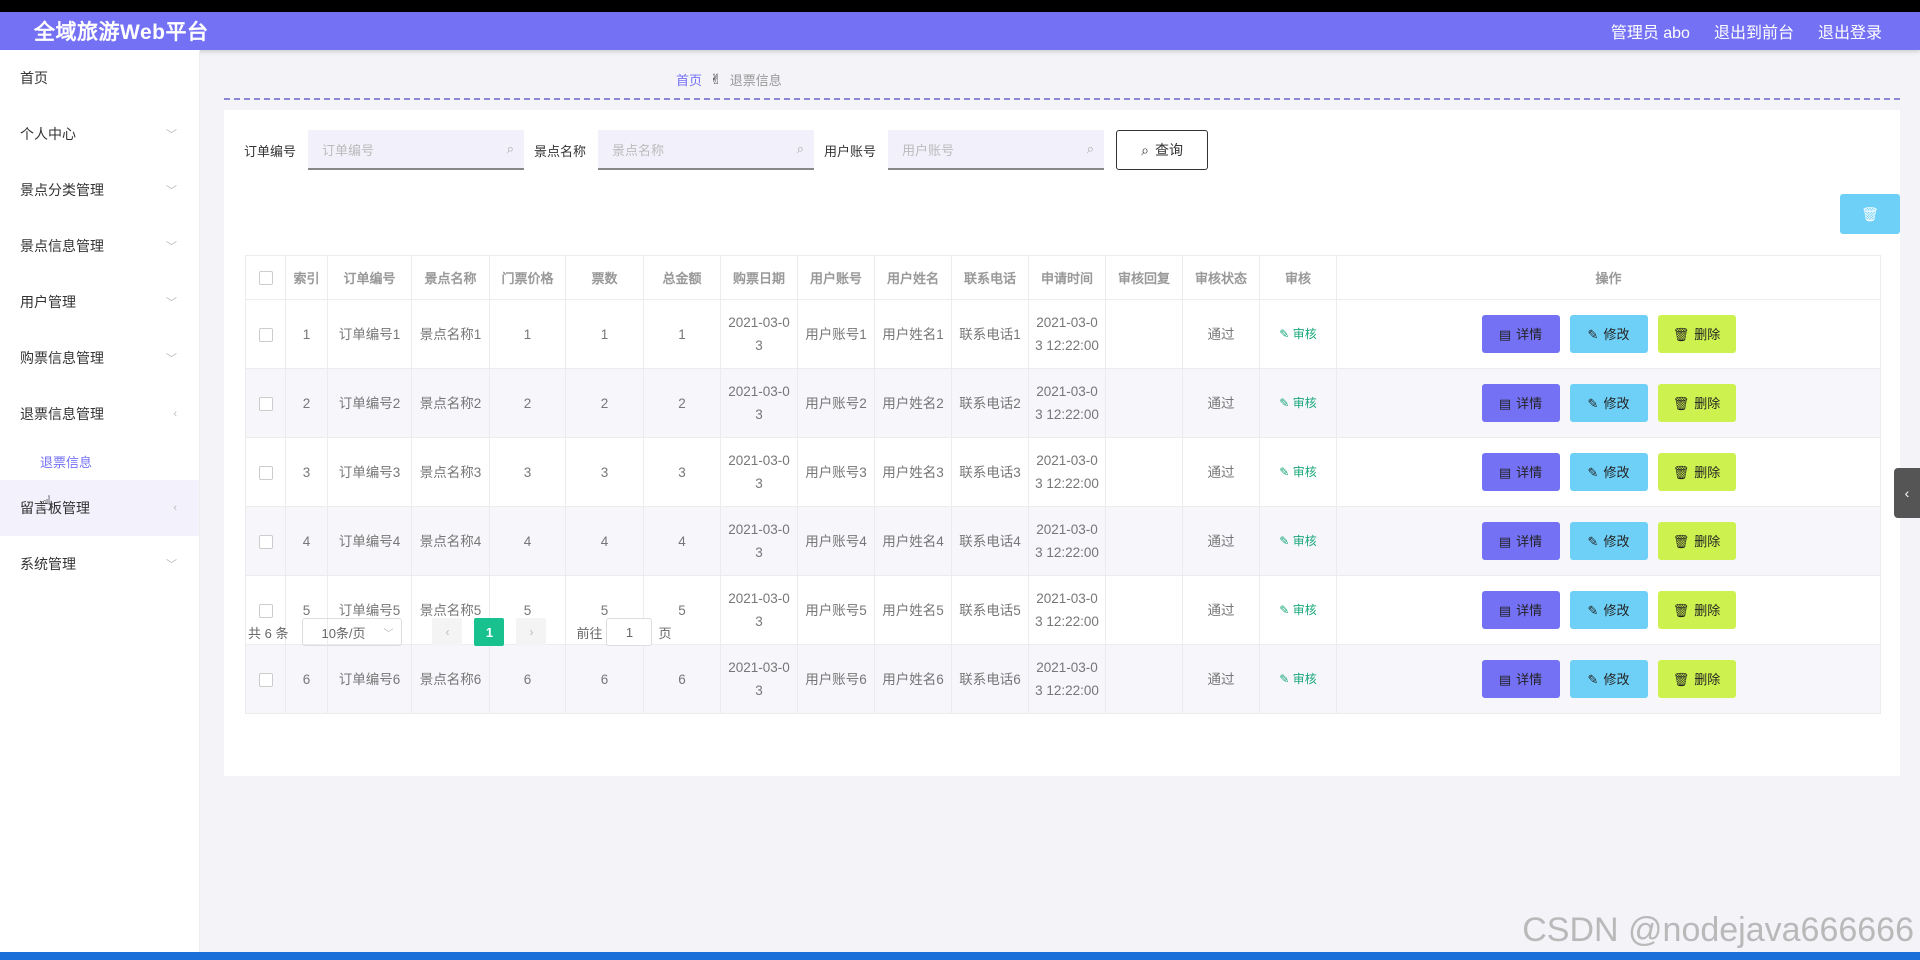 The height and width of the screenshot is (960, 1920). What do you see at coordinates (928, 150) in the screenshot?
I see `user-account-placeholder: 用户账号` at bounding box center [928, 150].